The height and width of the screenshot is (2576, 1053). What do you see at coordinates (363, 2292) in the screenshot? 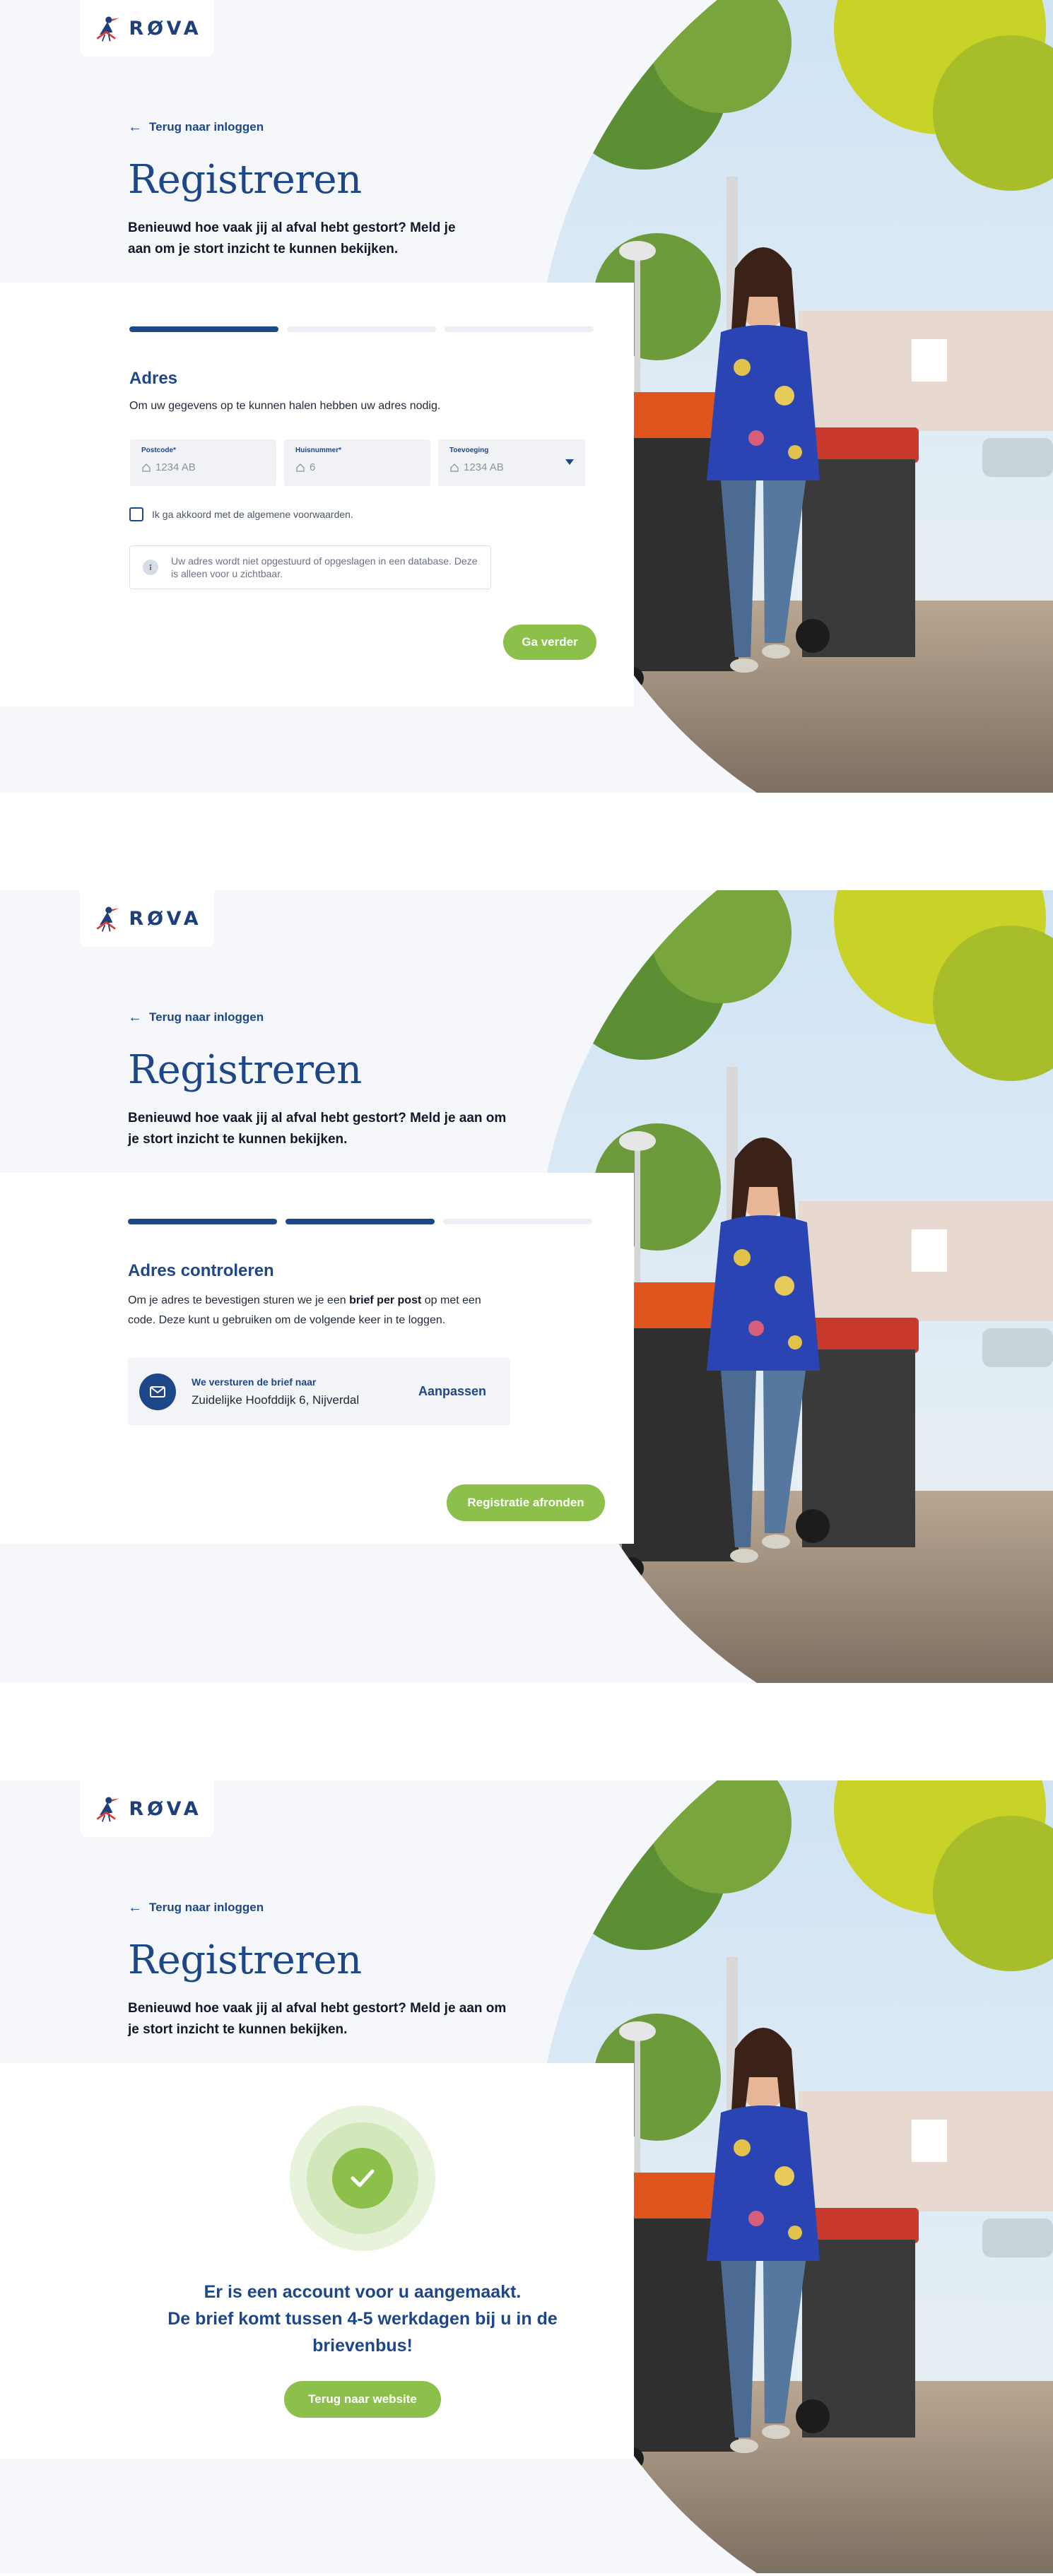
I see `success-line-1: Er is een account voor u aangemaakt.` at bounding box center [363, 2292].